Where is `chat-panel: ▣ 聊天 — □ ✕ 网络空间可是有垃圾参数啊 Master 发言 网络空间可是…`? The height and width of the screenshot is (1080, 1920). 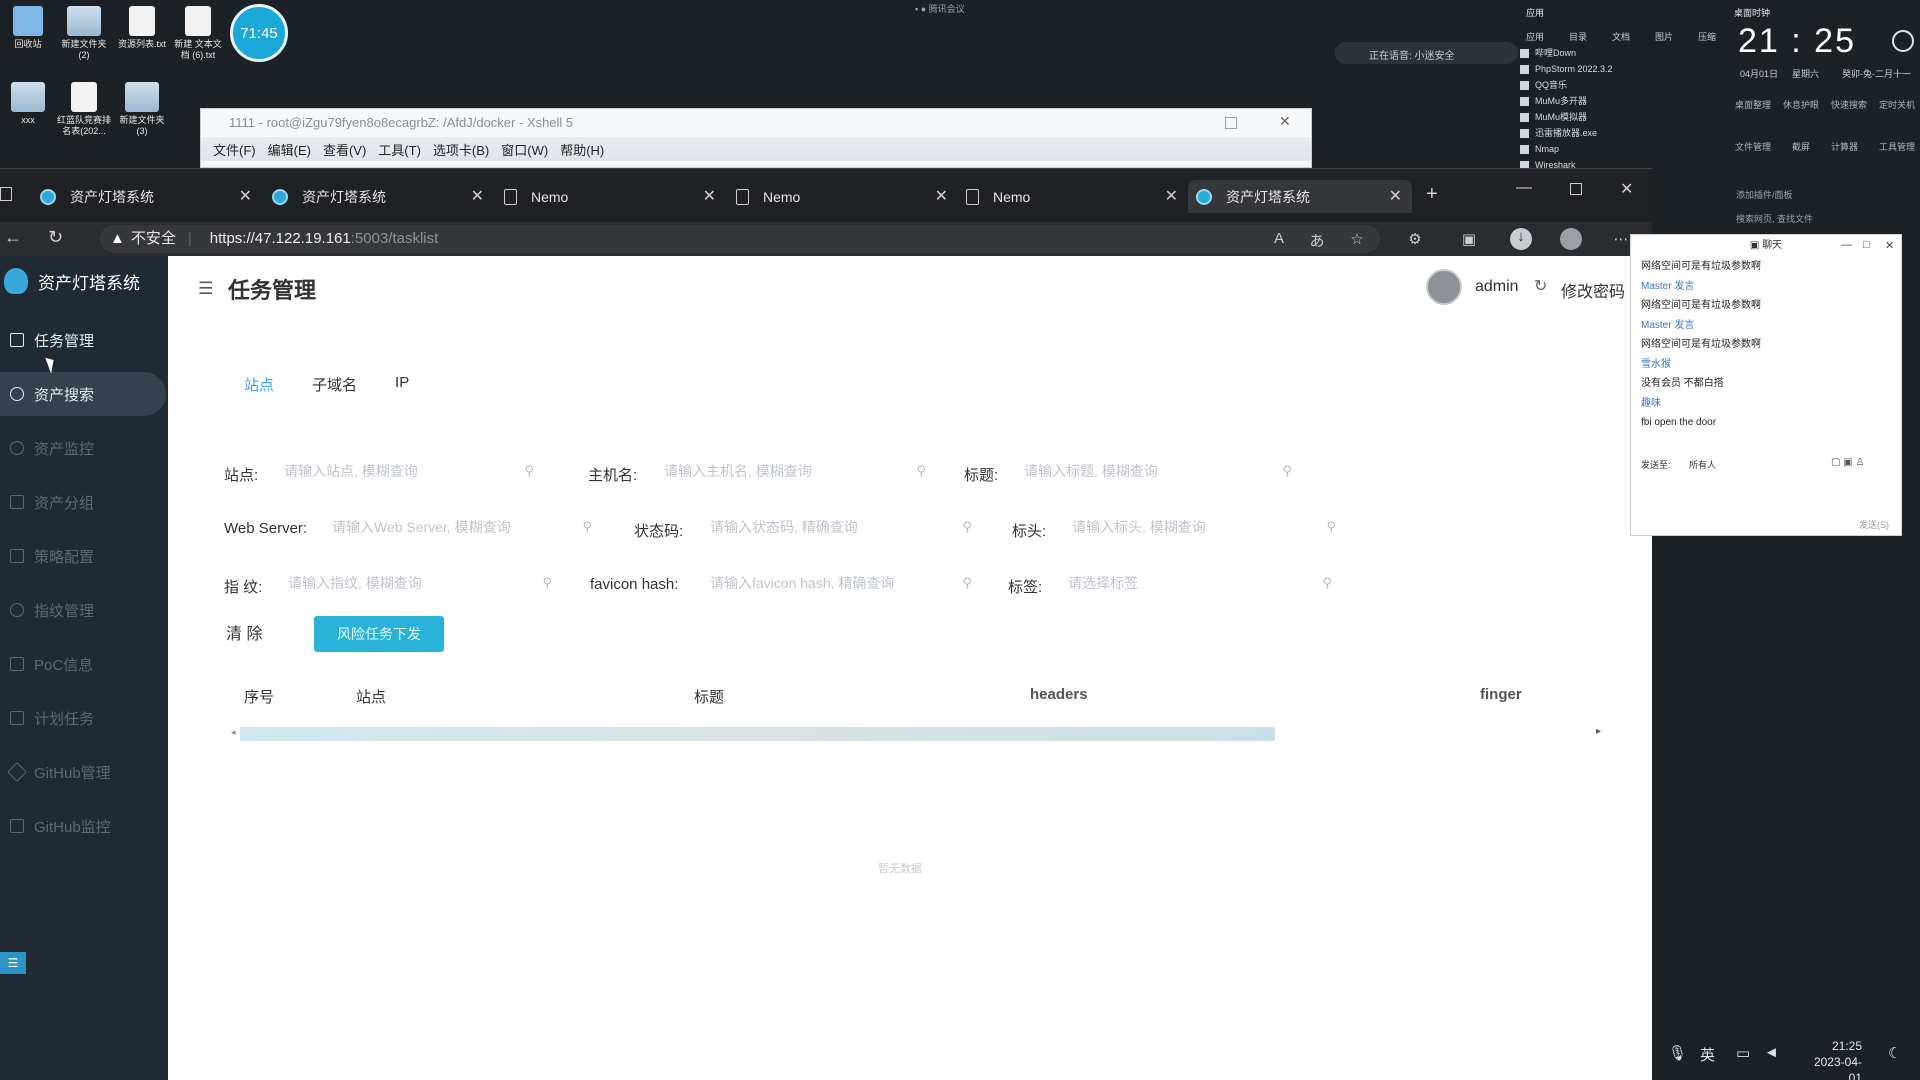 chat-panel: ▣ 聊天 — □ ✕ 网络空间可是有垃圾参数啊 Master 发言 网络空间可是… is located at coordinates (1766, 385).